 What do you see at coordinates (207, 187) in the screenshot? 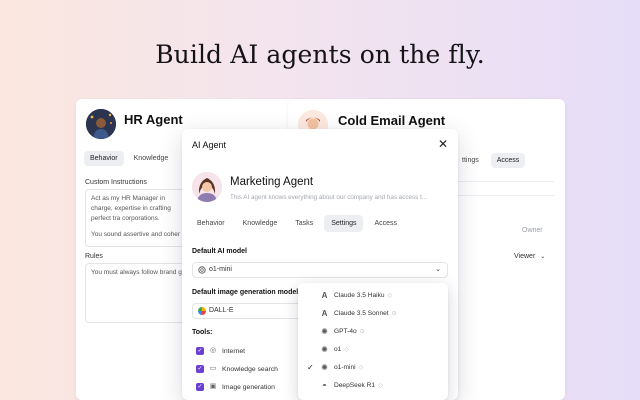
I see `marketing-agent-avatar` at bounding box center [207, 187].